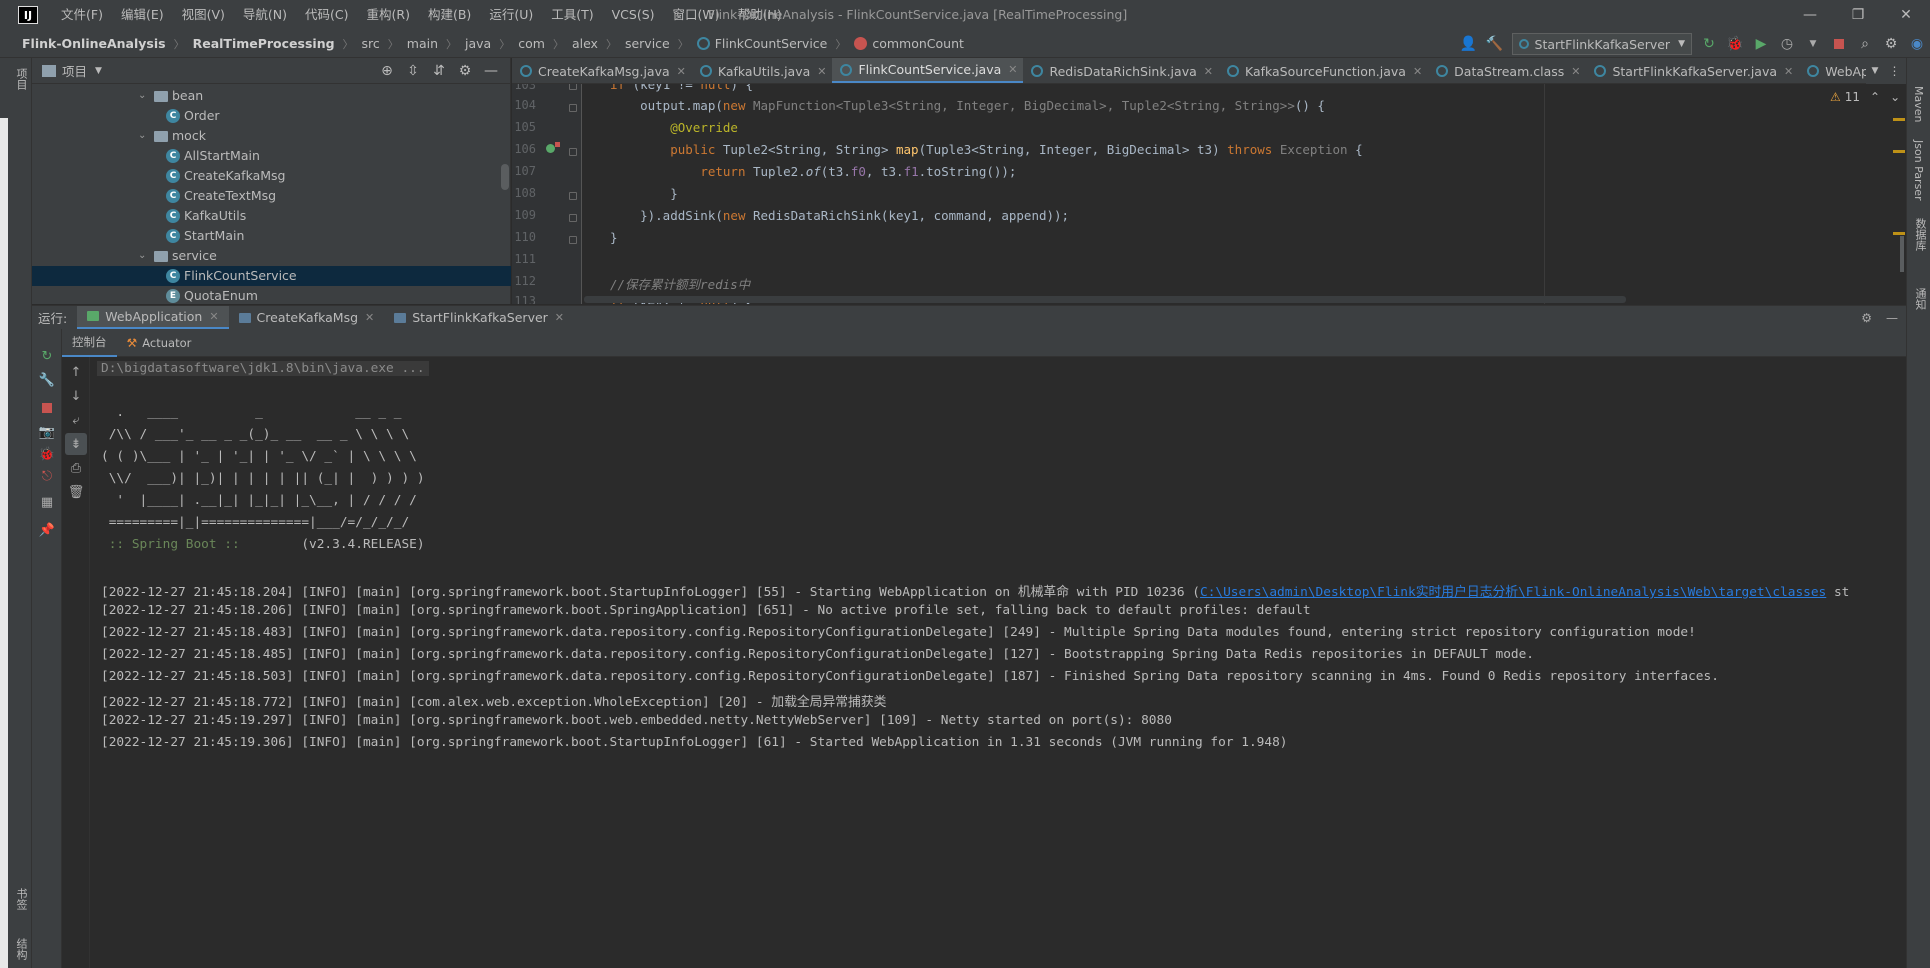 The image size is (1930, 968). Describe the element at coordinates (1813, 44) in the screenshot. I see `more-run-icon: ▼` at that location.